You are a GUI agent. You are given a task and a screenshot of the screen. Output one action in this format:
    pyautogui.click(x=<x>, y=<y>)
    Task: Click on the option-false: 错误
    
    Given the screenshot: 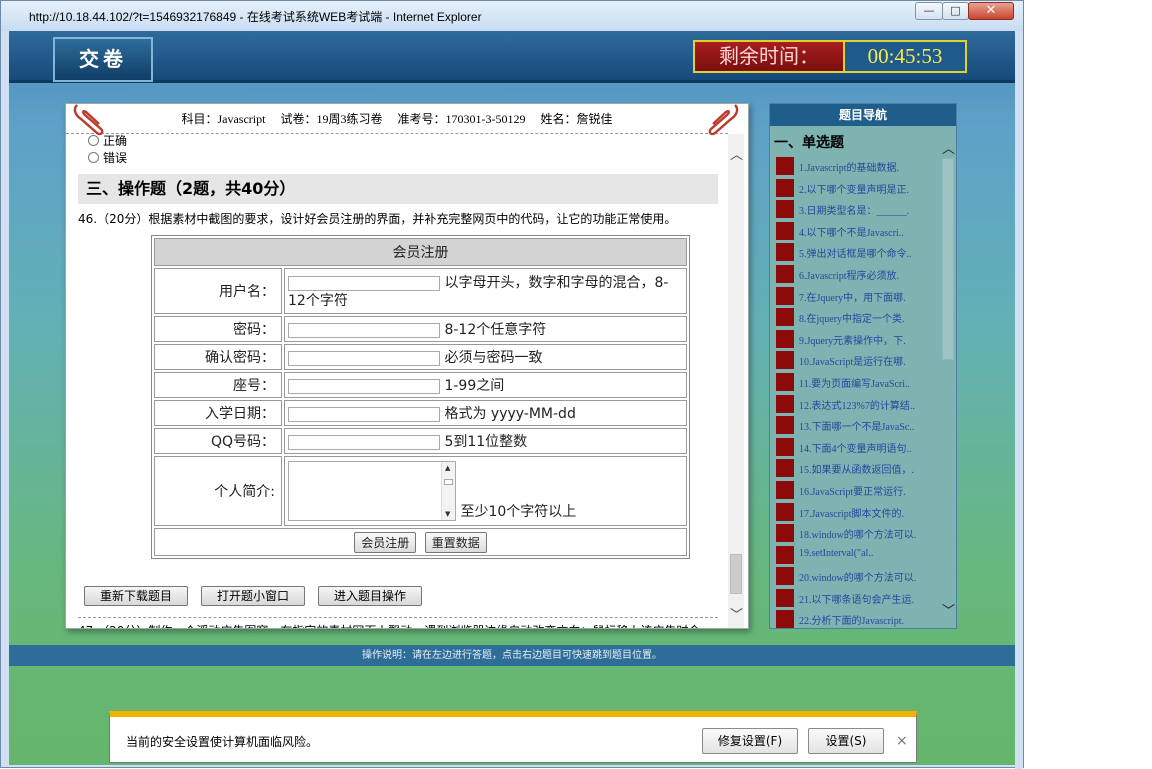 What is the action you would take?
    pyautogui.click(x=107, y=157)
    